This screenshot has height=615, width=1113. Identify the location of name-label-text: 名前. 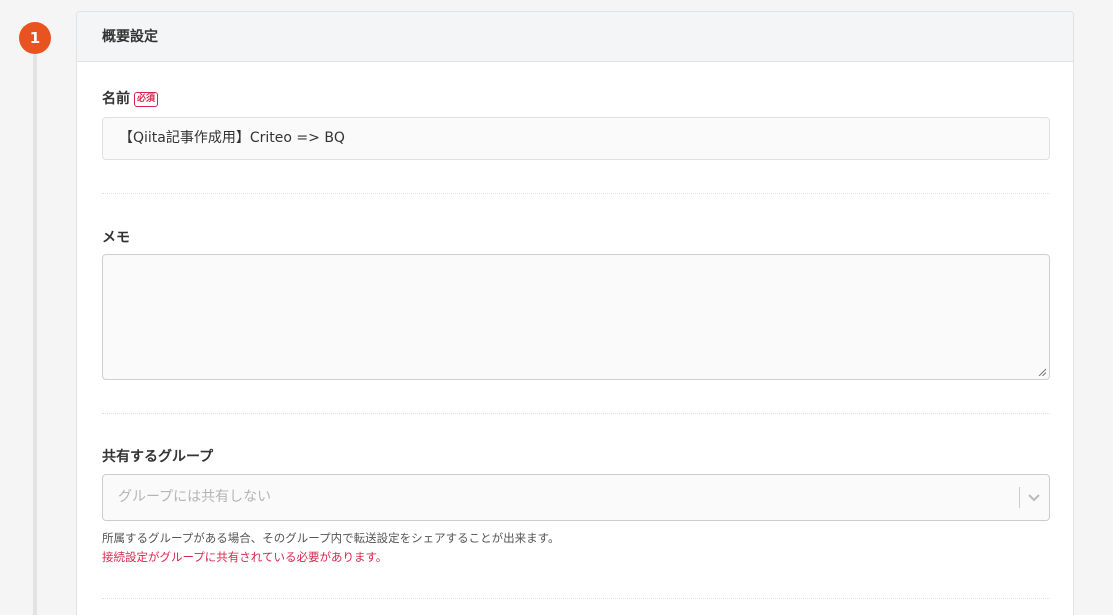
(116, 99).